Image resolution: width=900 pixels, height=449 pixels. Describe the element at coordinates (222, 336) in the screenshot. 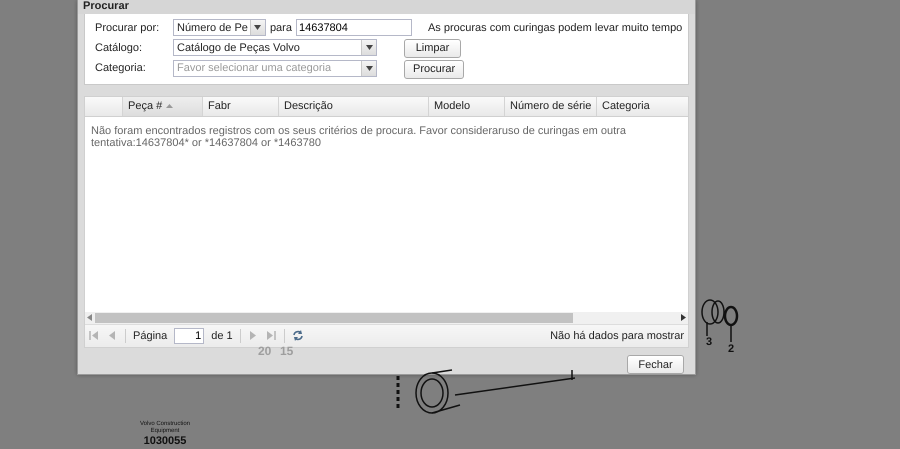

I see `page-count: de 1` at that location.